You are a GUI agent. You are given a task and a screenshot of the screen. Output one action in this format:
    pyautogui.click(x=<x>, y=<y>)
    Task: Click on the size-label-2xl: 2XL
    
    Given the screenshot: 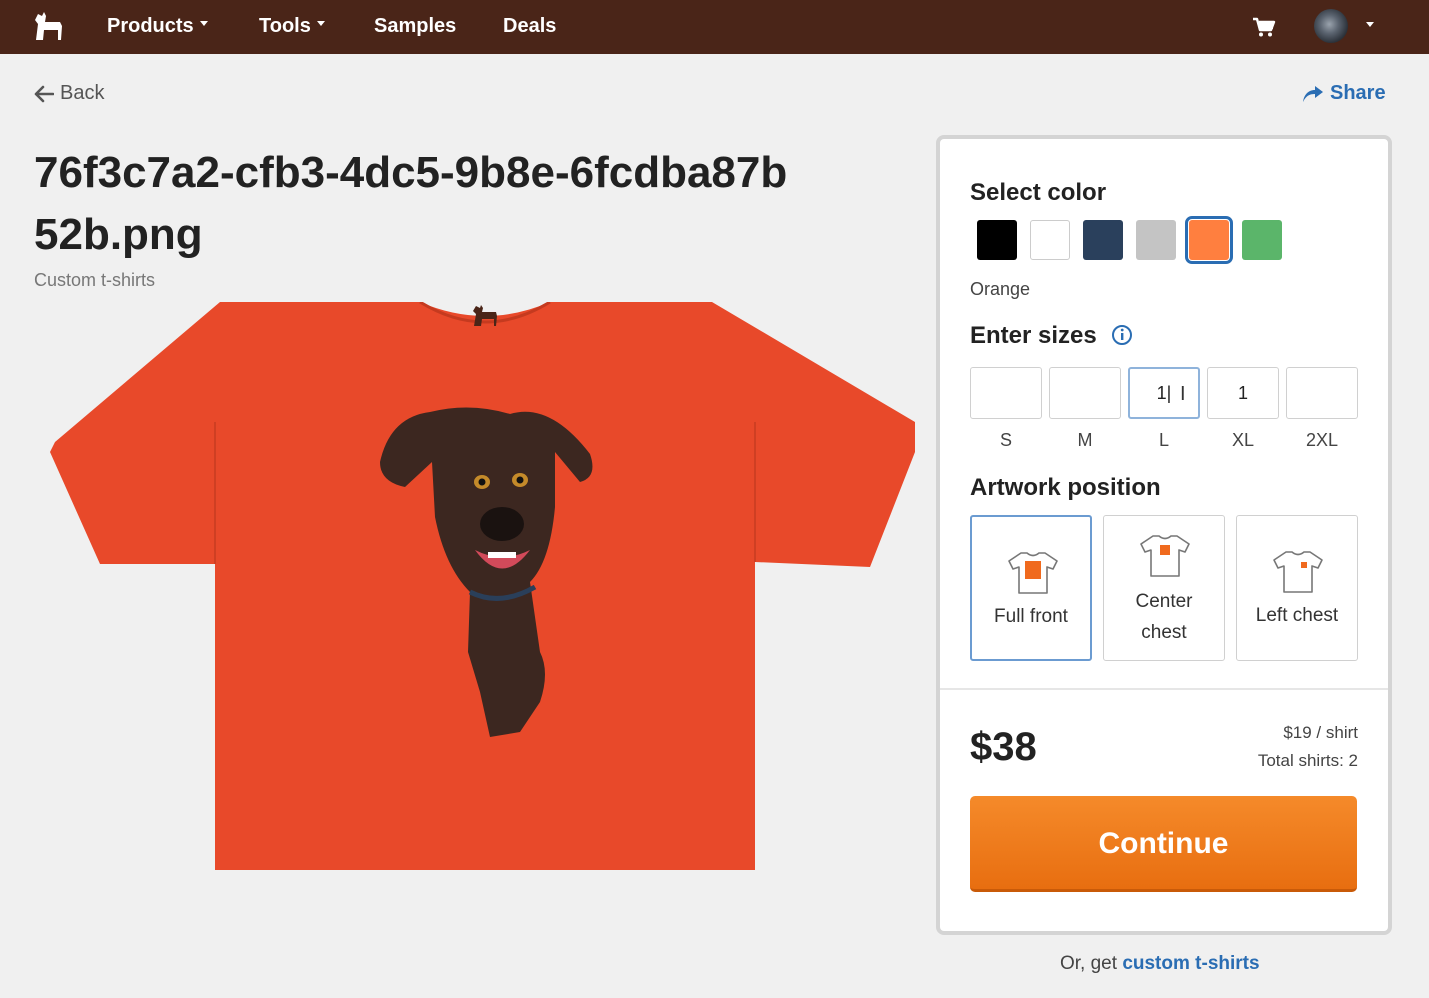 What is the action you would take?
    pyautogui.click(x=1322, y=440)
    